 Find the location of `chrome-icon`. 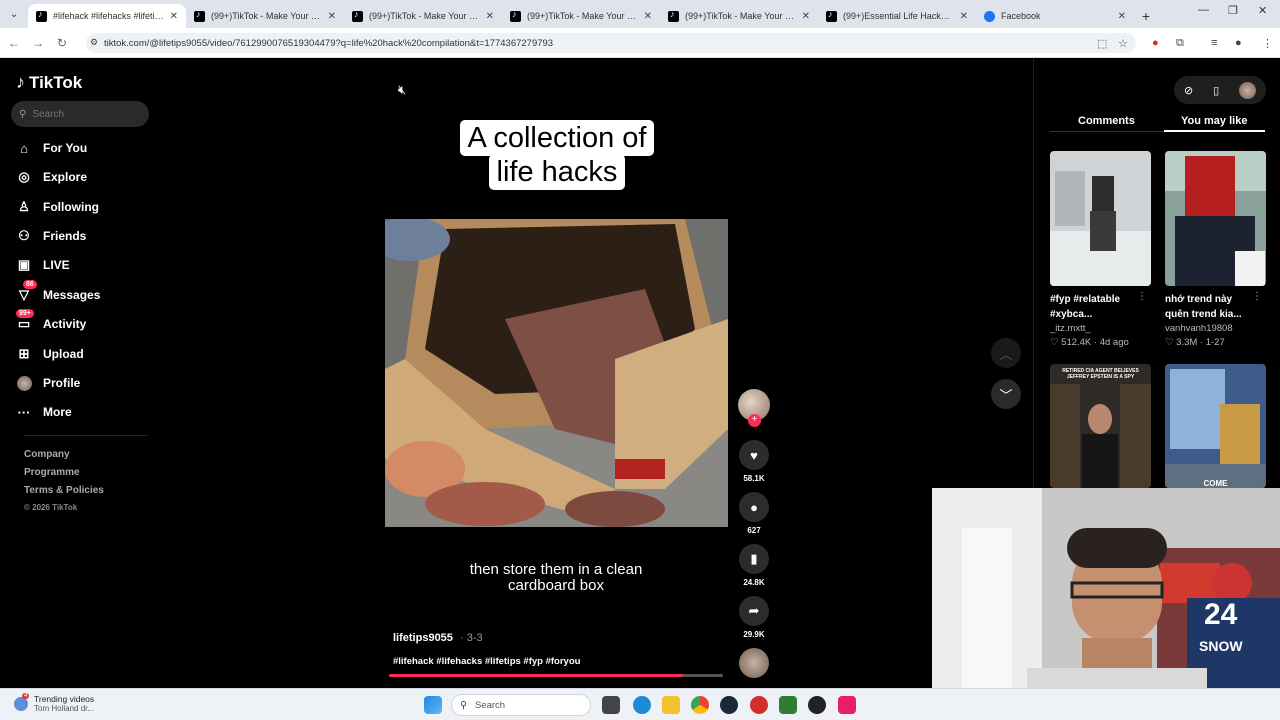

chrome-icon is located at coordinates (700, 705).